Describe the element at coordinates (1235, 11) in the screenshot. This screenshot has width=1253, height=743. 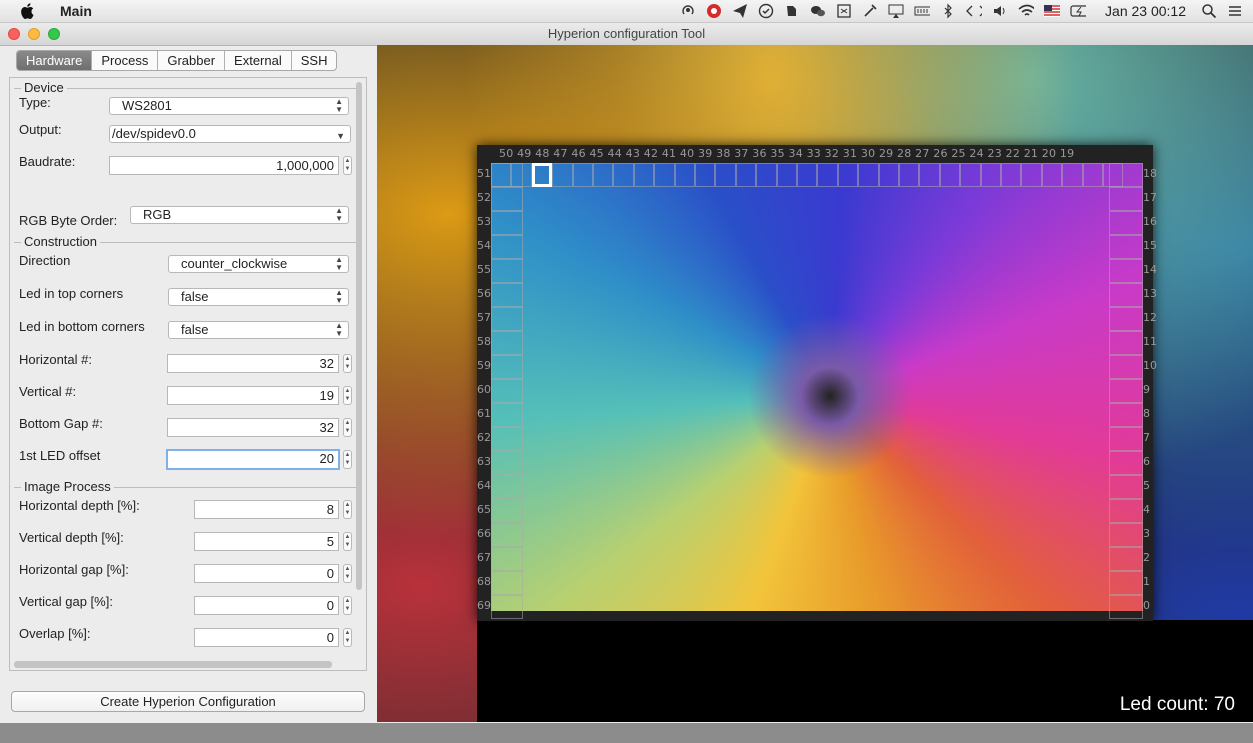
I see `menu-icon` at that location.